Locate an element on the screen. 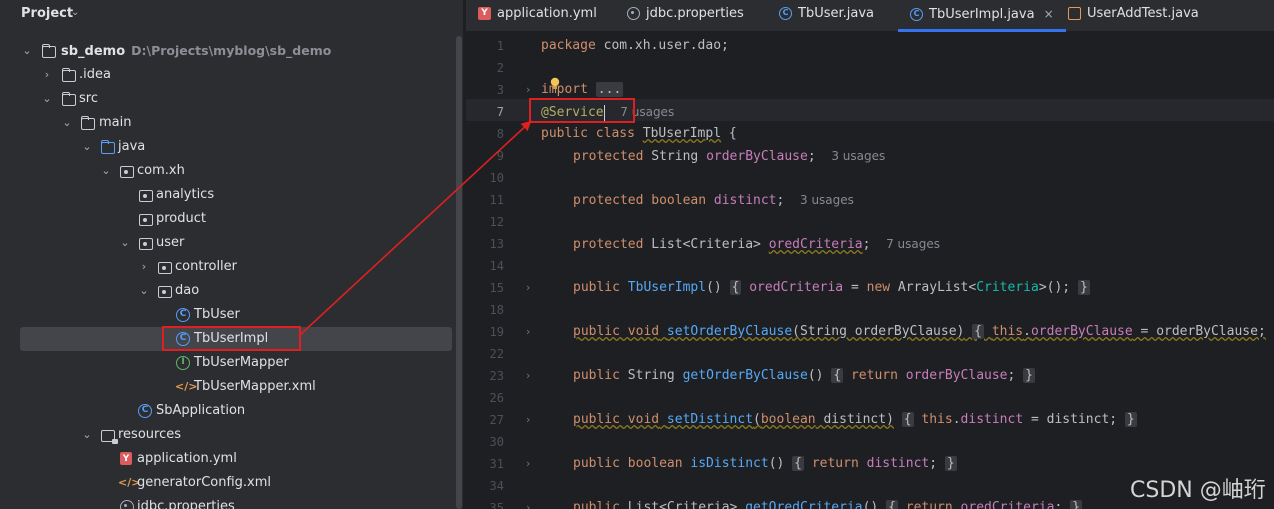 The image size is (1274, 509). line-number: 22 is located at coordinates (496, 354).